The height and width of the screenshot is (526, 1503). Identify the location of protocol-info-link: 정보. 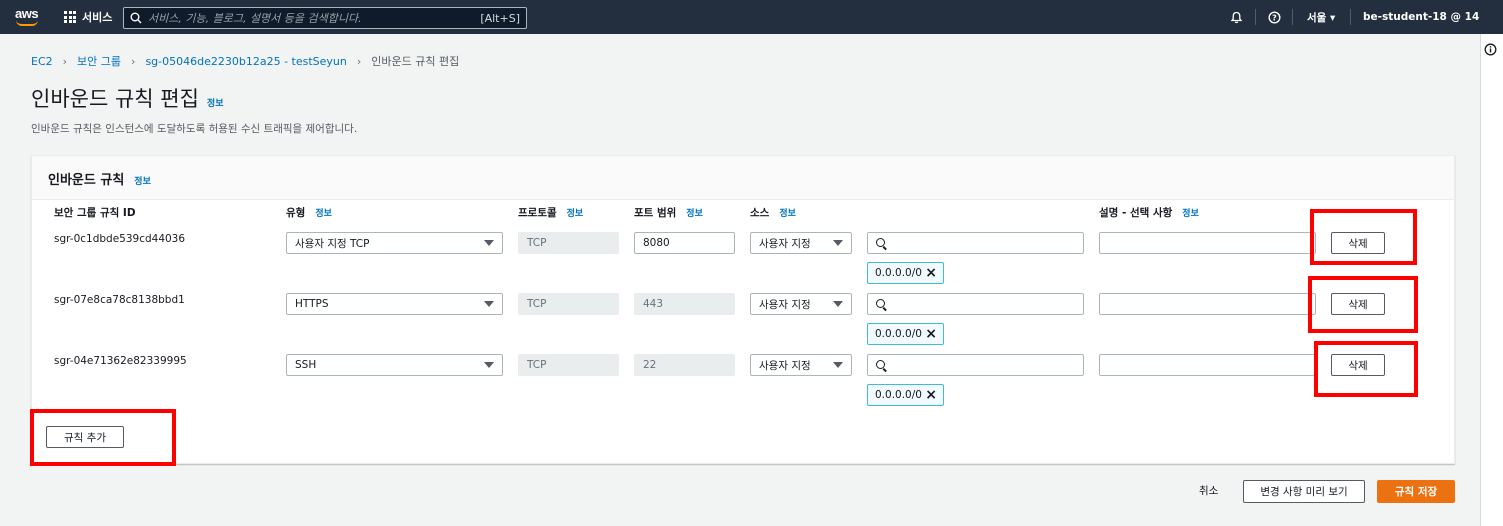
(575, 212).